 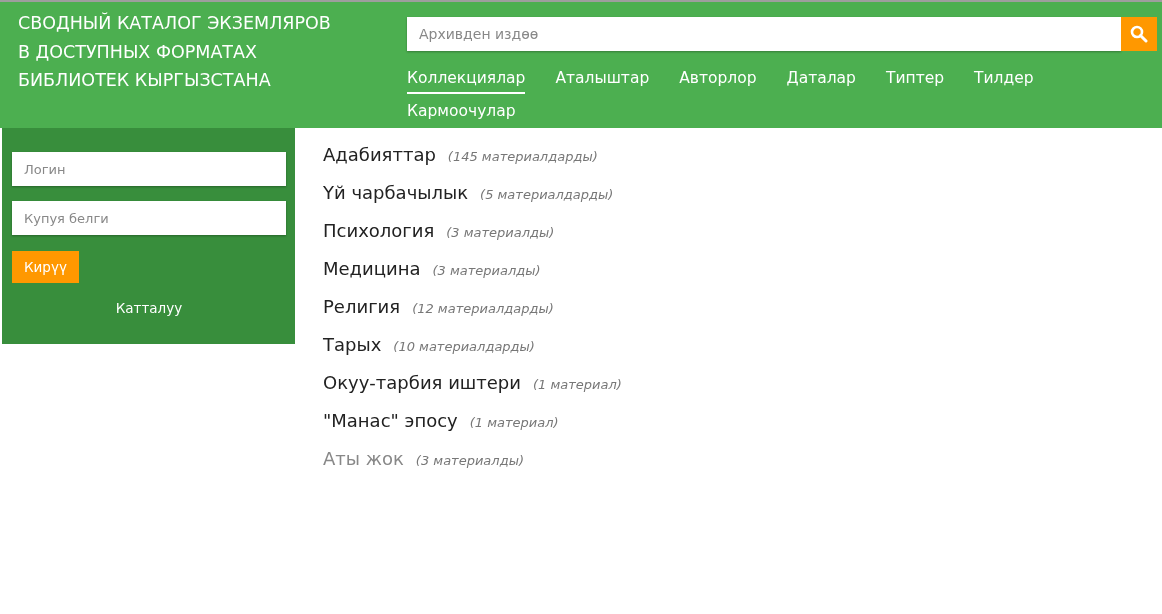 What do you see at coordinates (145, 80) in the screenshot?
I see `site-title-line: БИБЛИОТЕК КЫРГЫЗСТАНА` at bounding box center [145, 80].